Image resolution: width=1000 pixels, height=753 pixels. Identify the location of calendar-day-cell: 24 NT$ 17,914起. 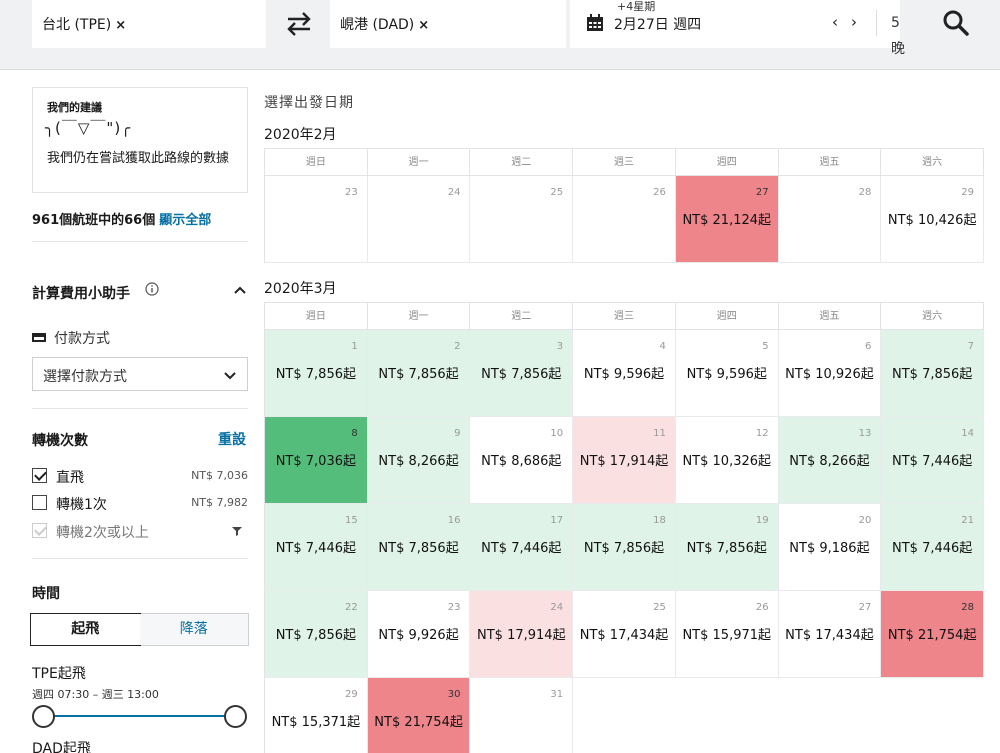
(522, 634).